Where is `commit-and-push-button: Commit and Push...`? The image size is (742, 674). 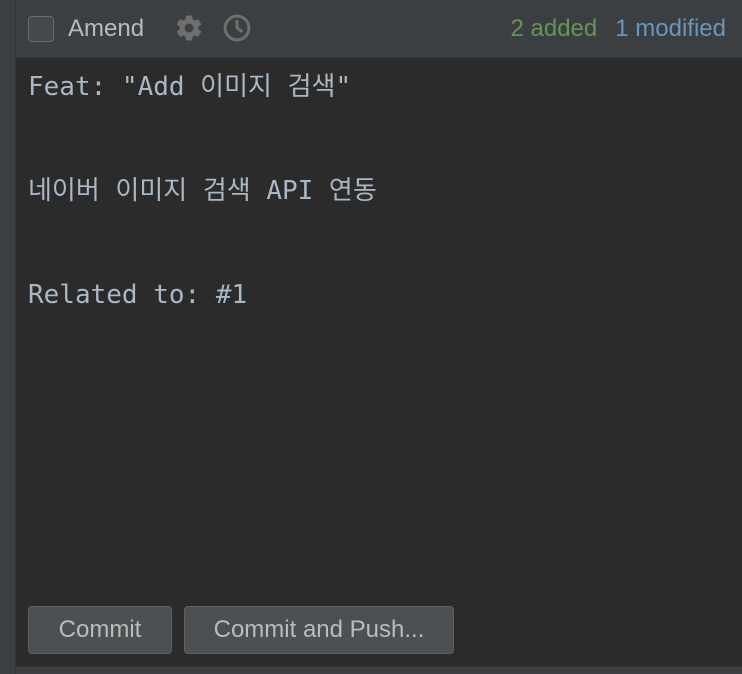
commit-and-push-button: Commit and Push... is located at coordinates (319, 630).